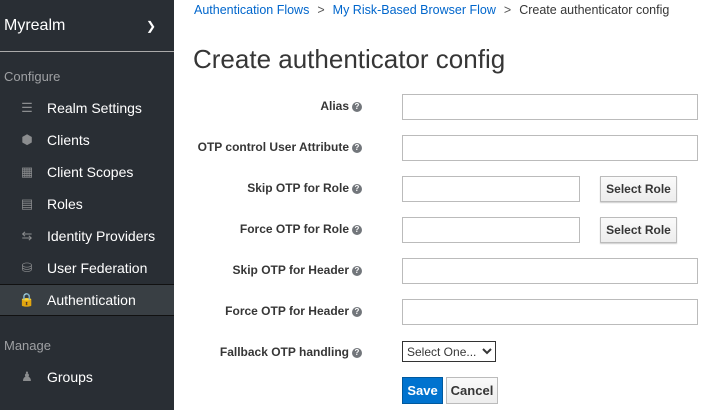  Describe the element at coordinates (27, 345) in the screenshot. I see `section-manage: Manage` at that location.